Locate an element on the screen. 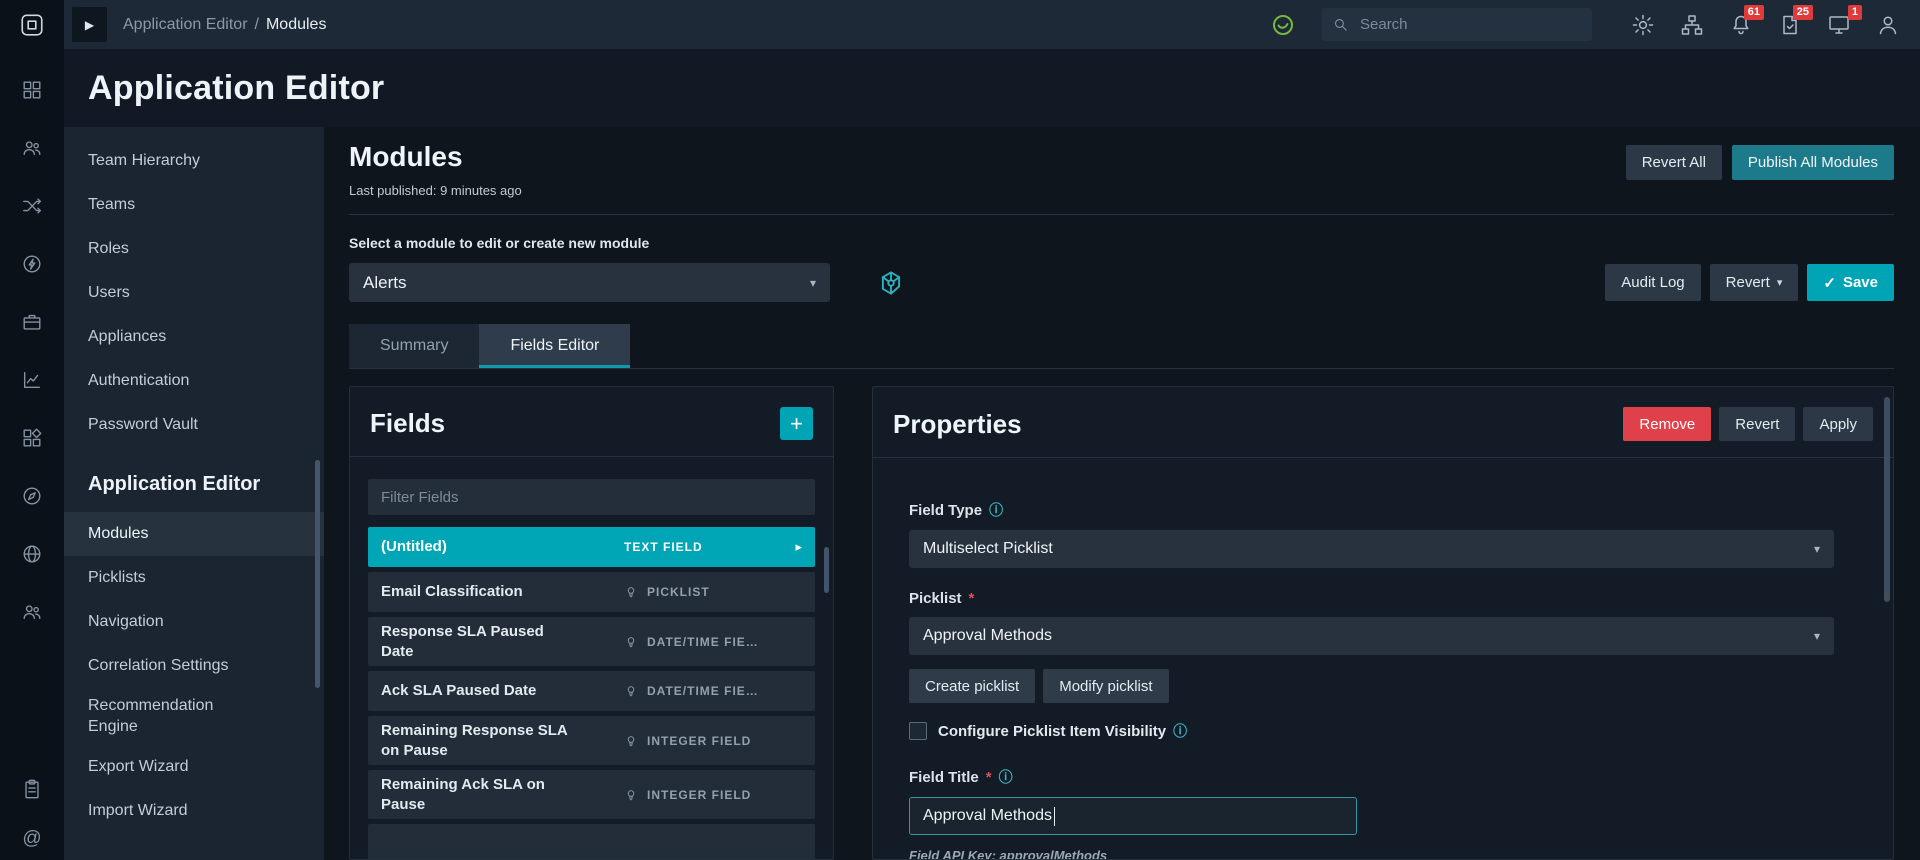  notifications-bell-icon: 61 is located at coordinates (1746, 20).